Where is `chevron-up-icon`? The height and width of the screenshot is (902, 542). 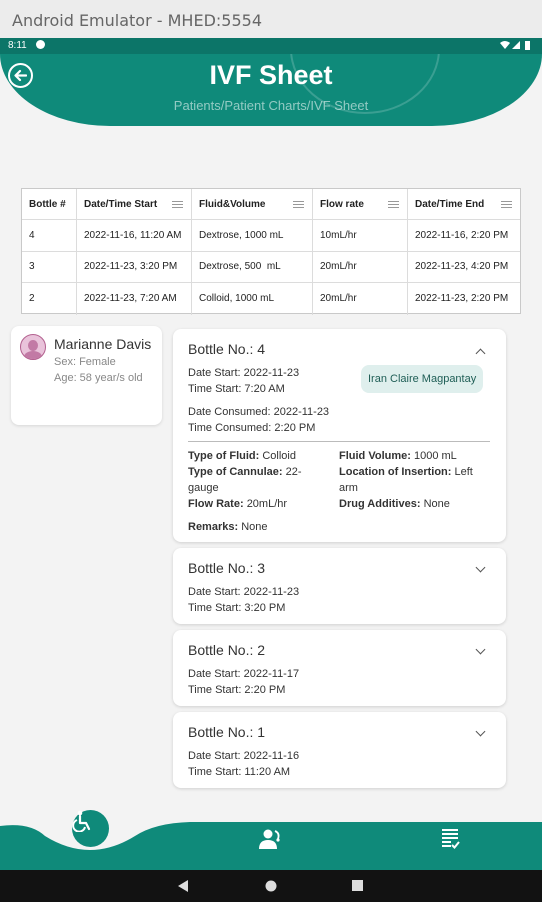 chevron-up-icon is located at coordinates (480, 353).